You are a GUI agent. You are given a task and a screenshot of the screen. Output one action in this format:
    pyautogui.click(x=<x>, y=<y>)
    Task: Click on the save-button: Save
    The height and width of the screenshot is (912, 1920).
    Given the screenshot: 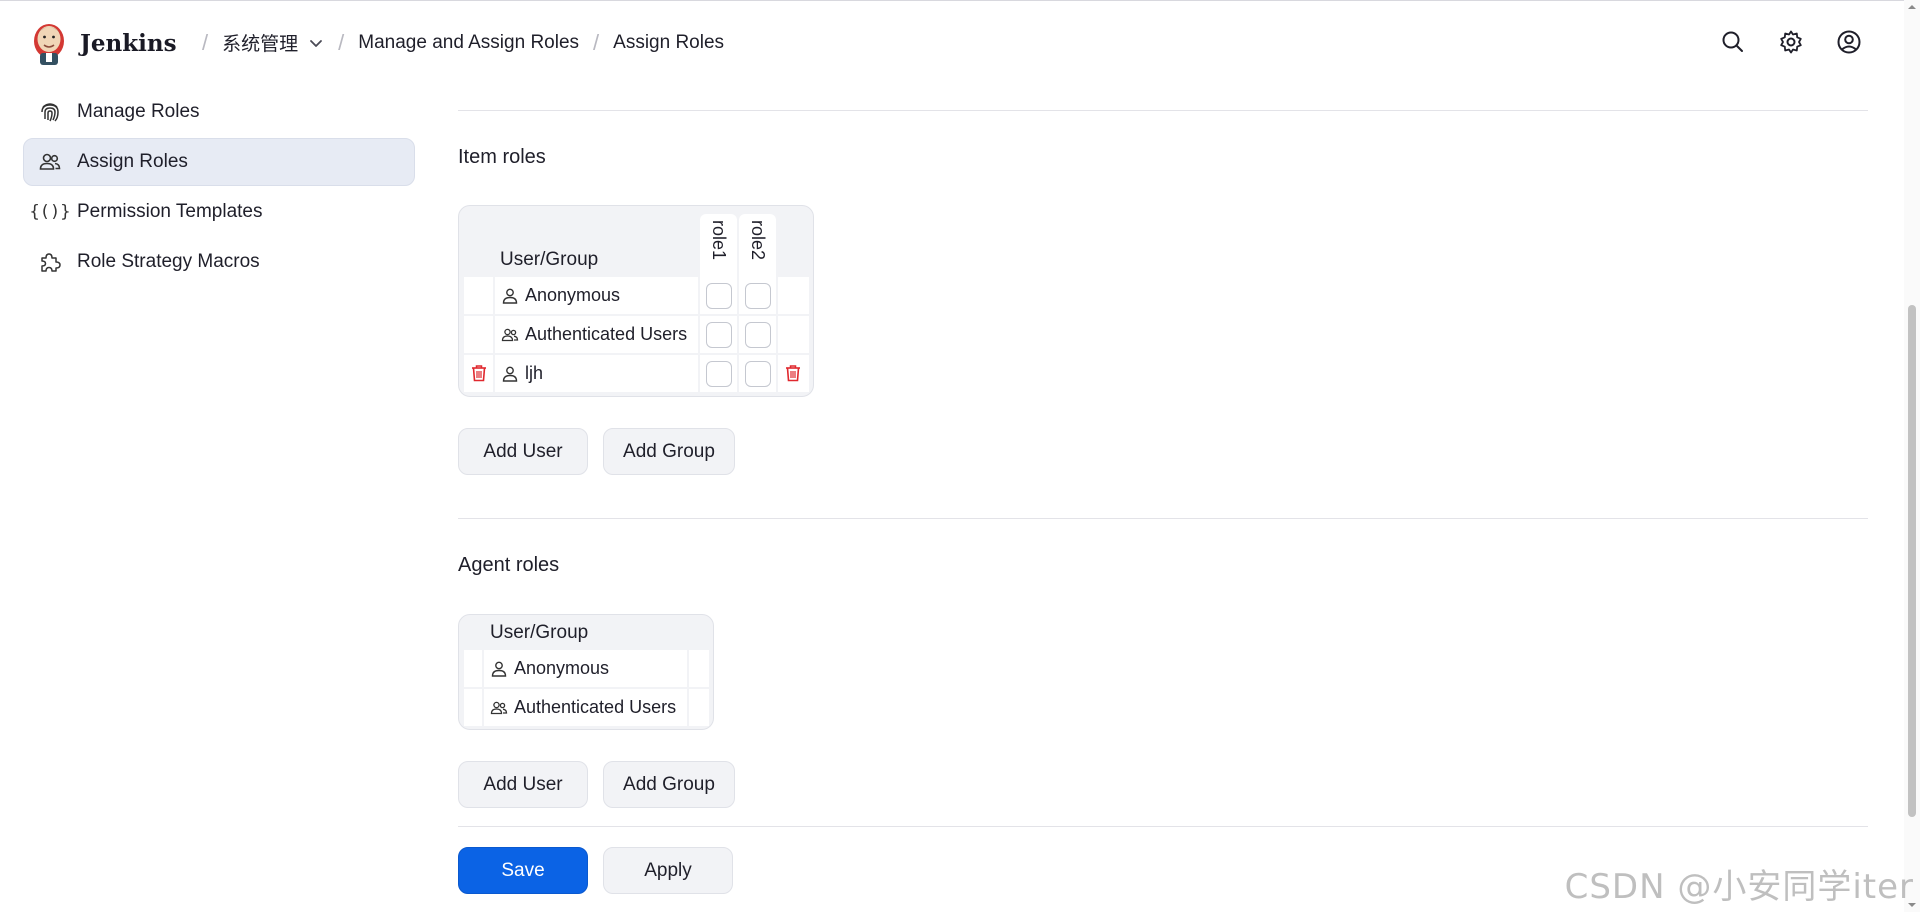 What is the action you would take?
    pyautogui.click(x=523, y=870)
    